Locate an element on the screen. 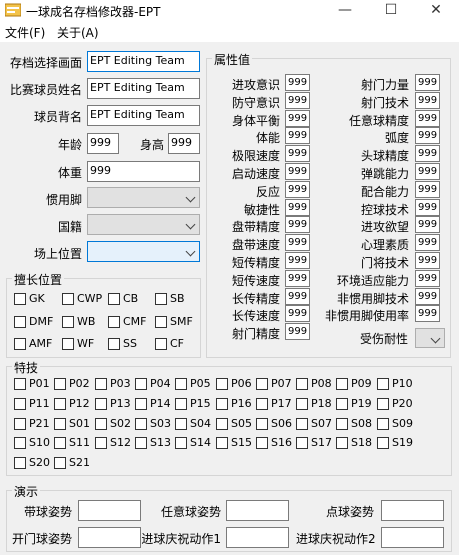 This screenshot has width=459, height=555. skill-checkbox-p12: P12 is located at coordinates (72, 403).